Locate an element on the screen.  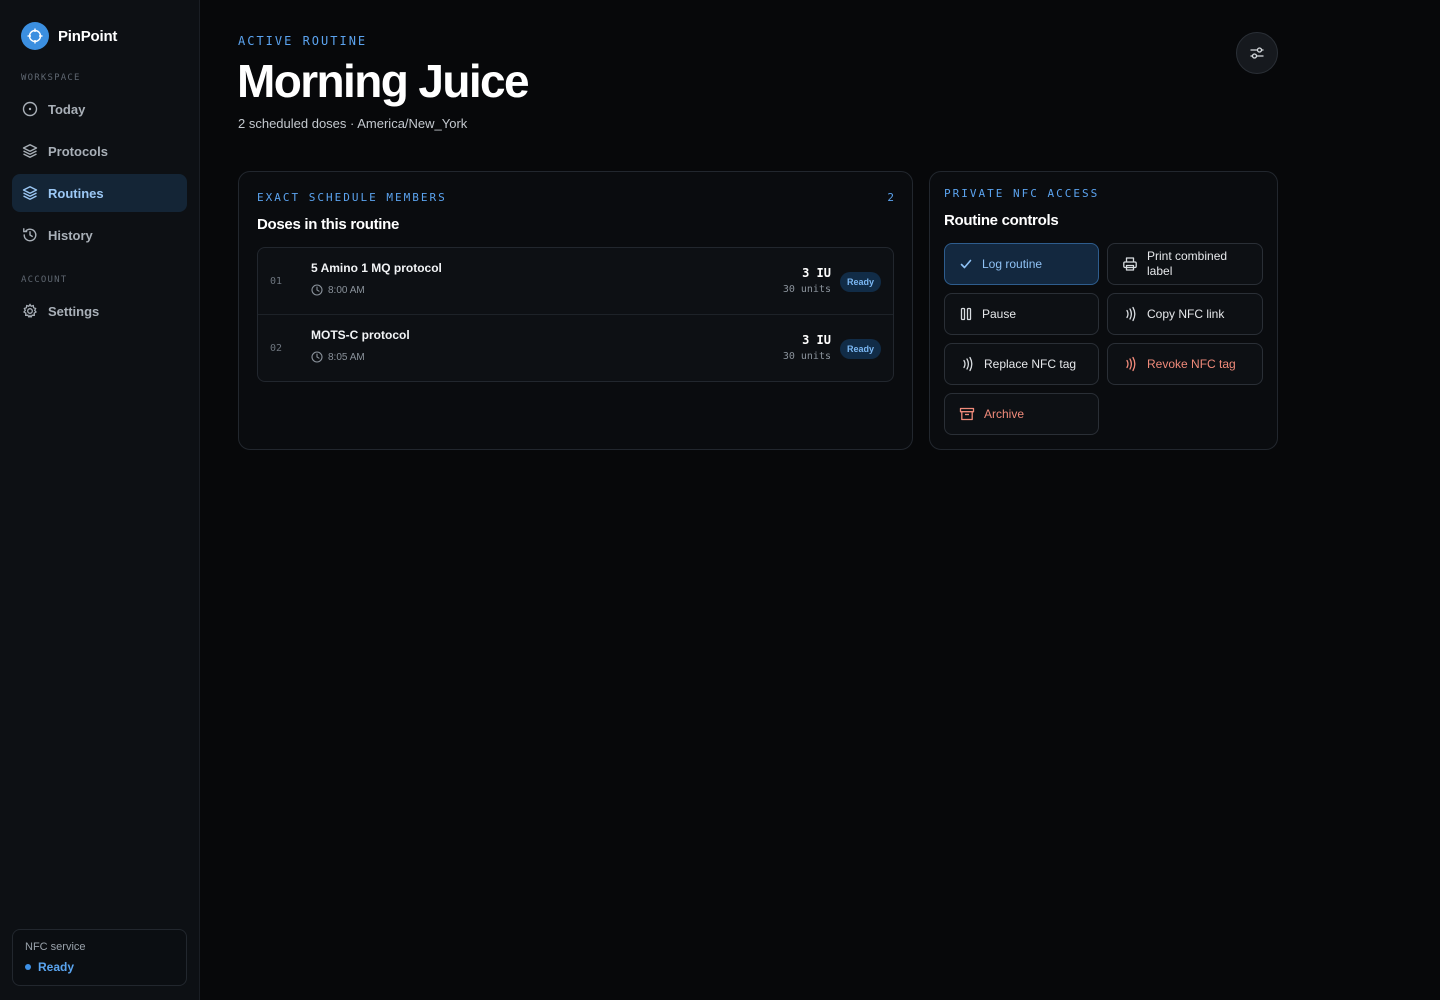
copy-nfc-link-label: Copy NFC link is located at coordinates (1186, 313).